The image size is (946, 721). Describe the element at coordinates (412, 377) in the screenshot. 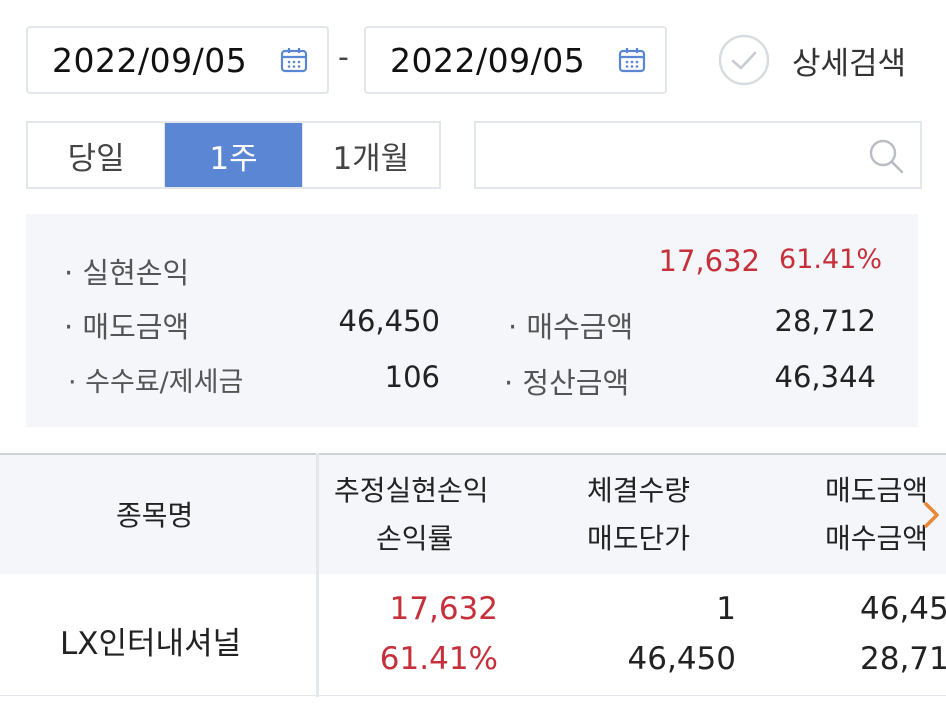

I see `fee-tax-value: 106` at that location.